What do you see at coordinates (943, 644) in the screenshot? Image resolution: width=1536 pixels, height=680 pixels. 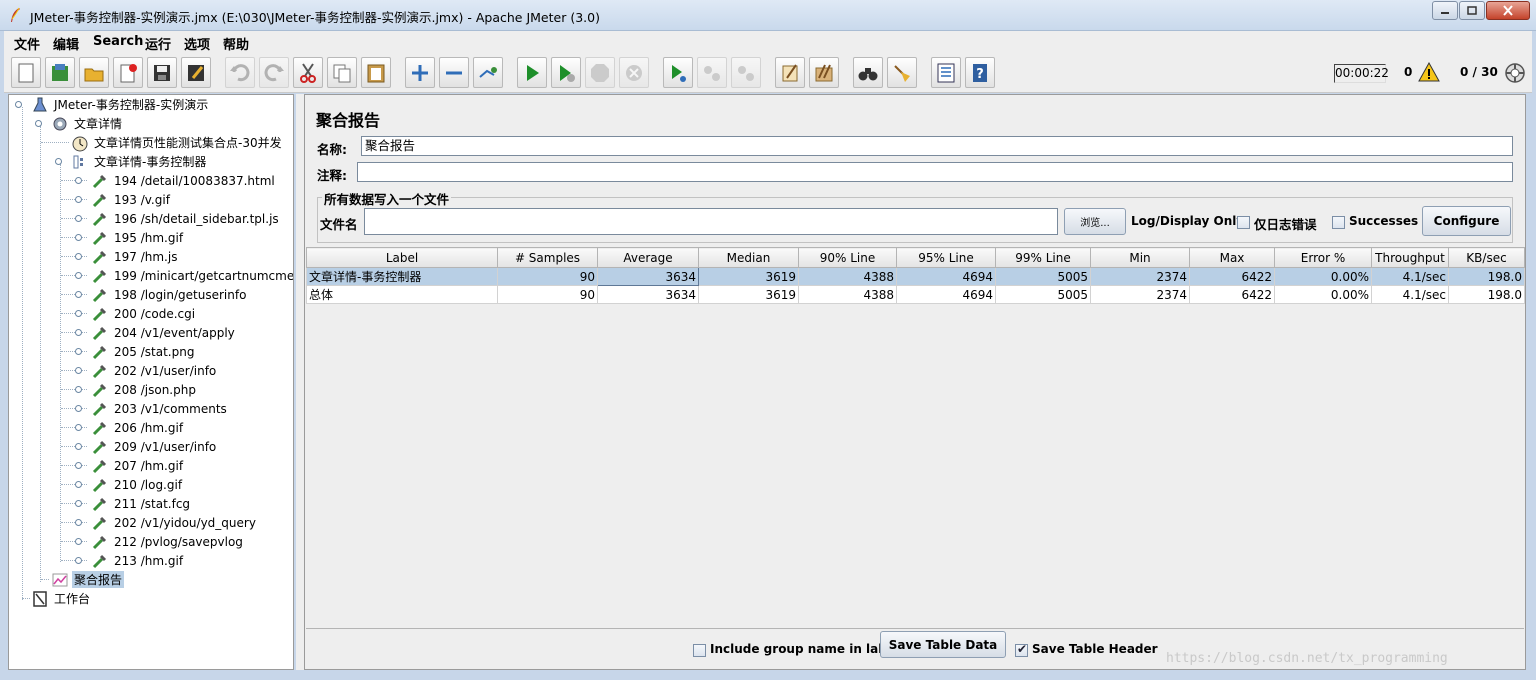 I see `save-table-data-button: Save Table Data` at bounding box center [943, 644].